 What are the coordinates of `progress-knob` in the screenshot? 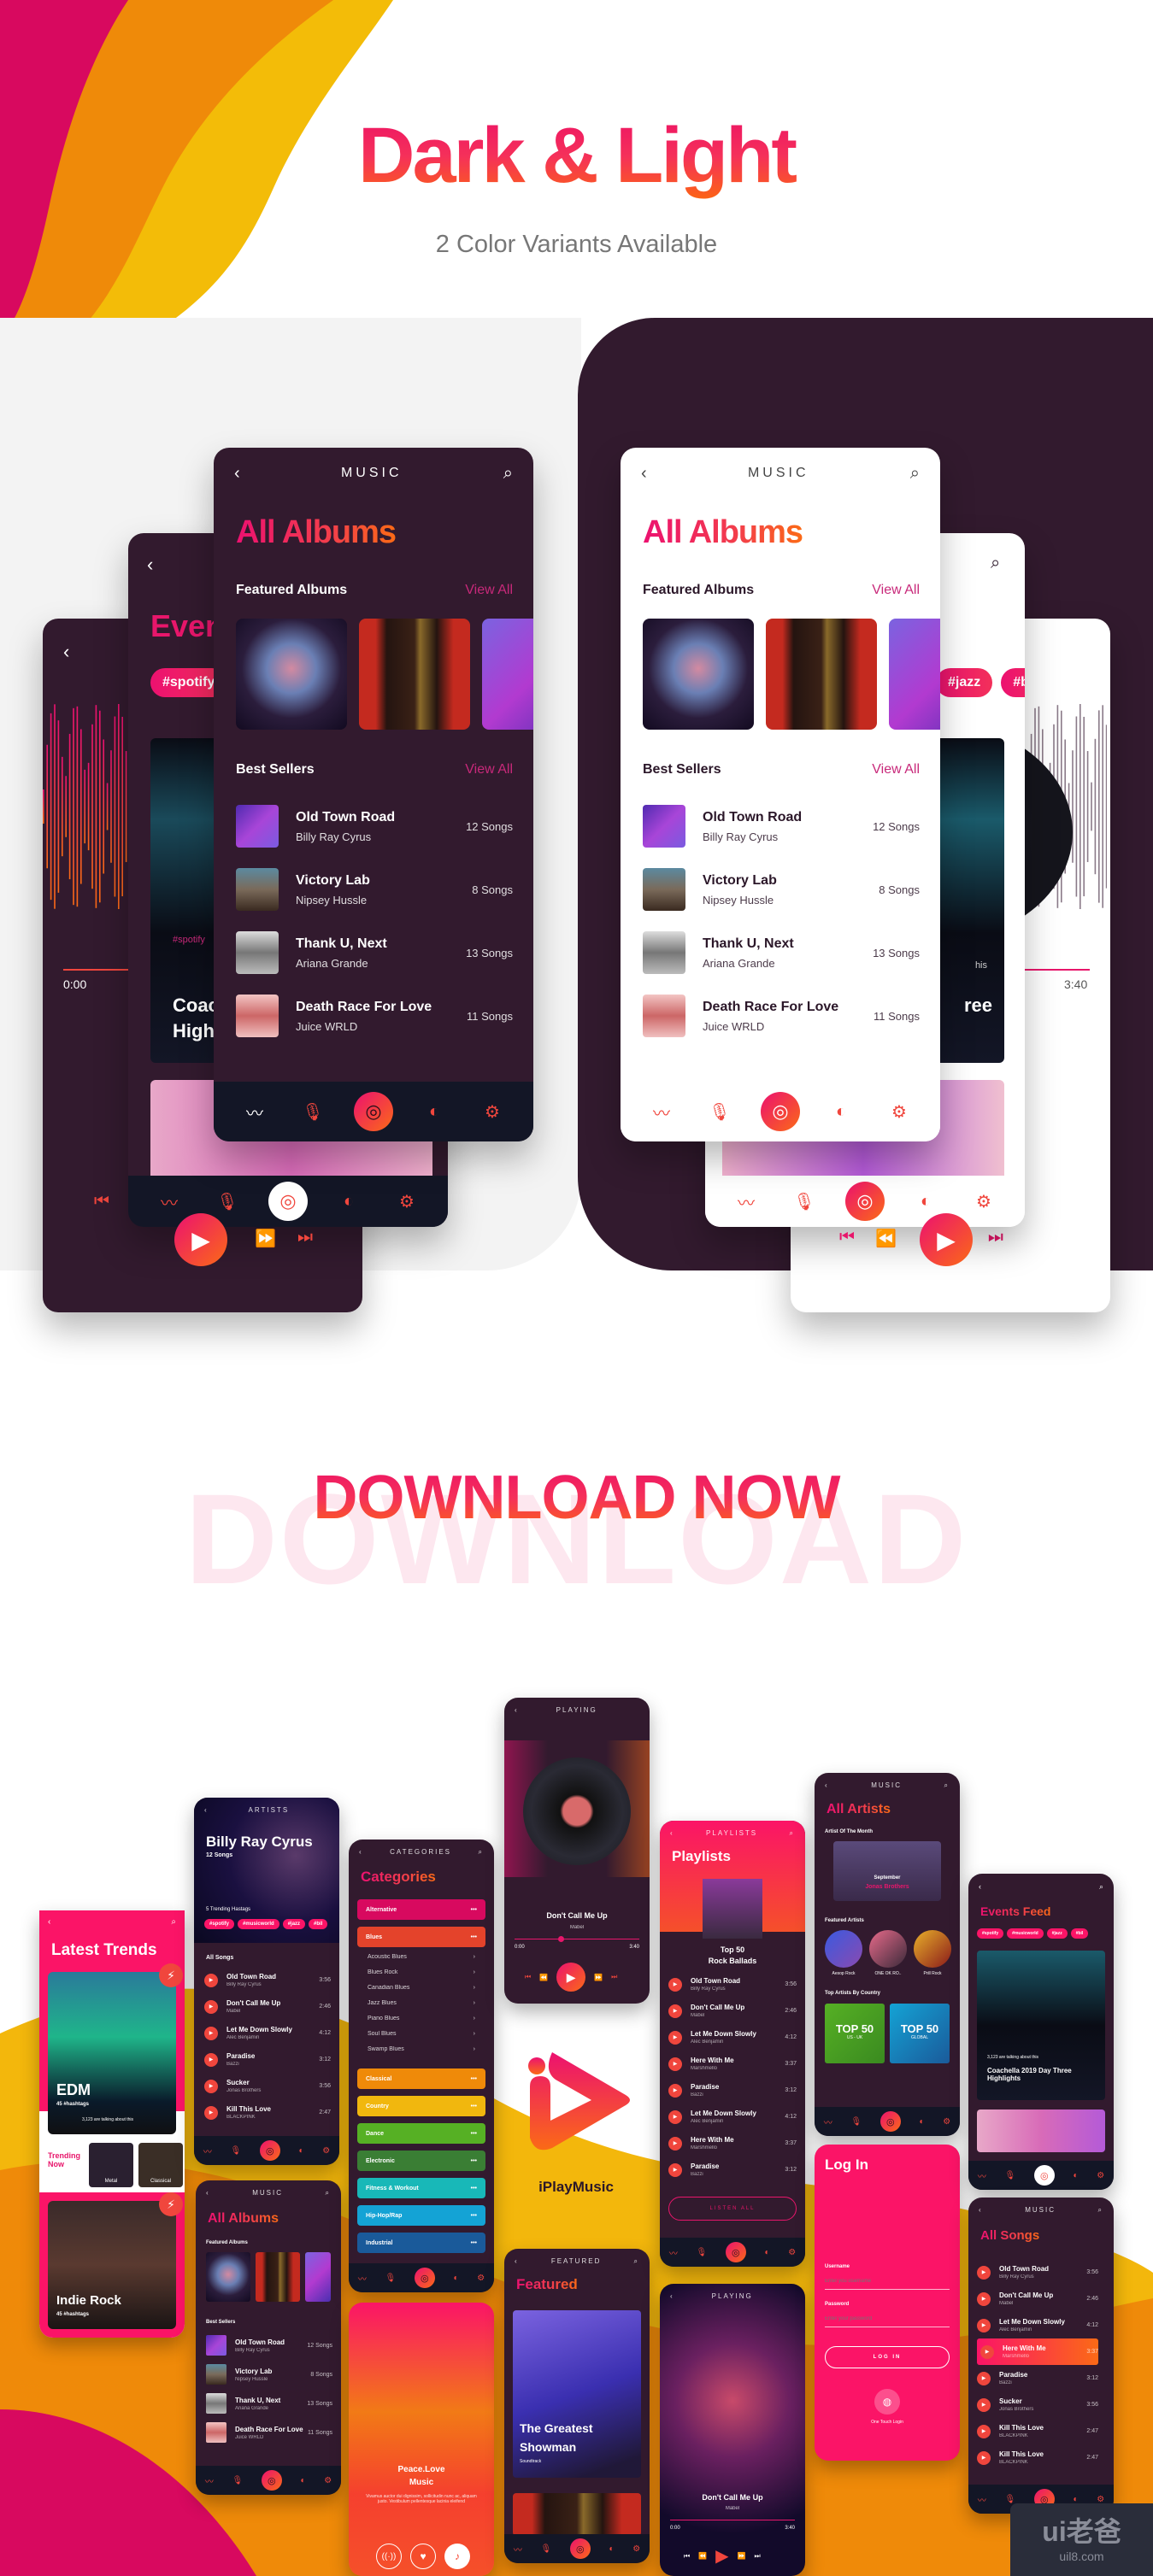 It's located at (561, 1939).